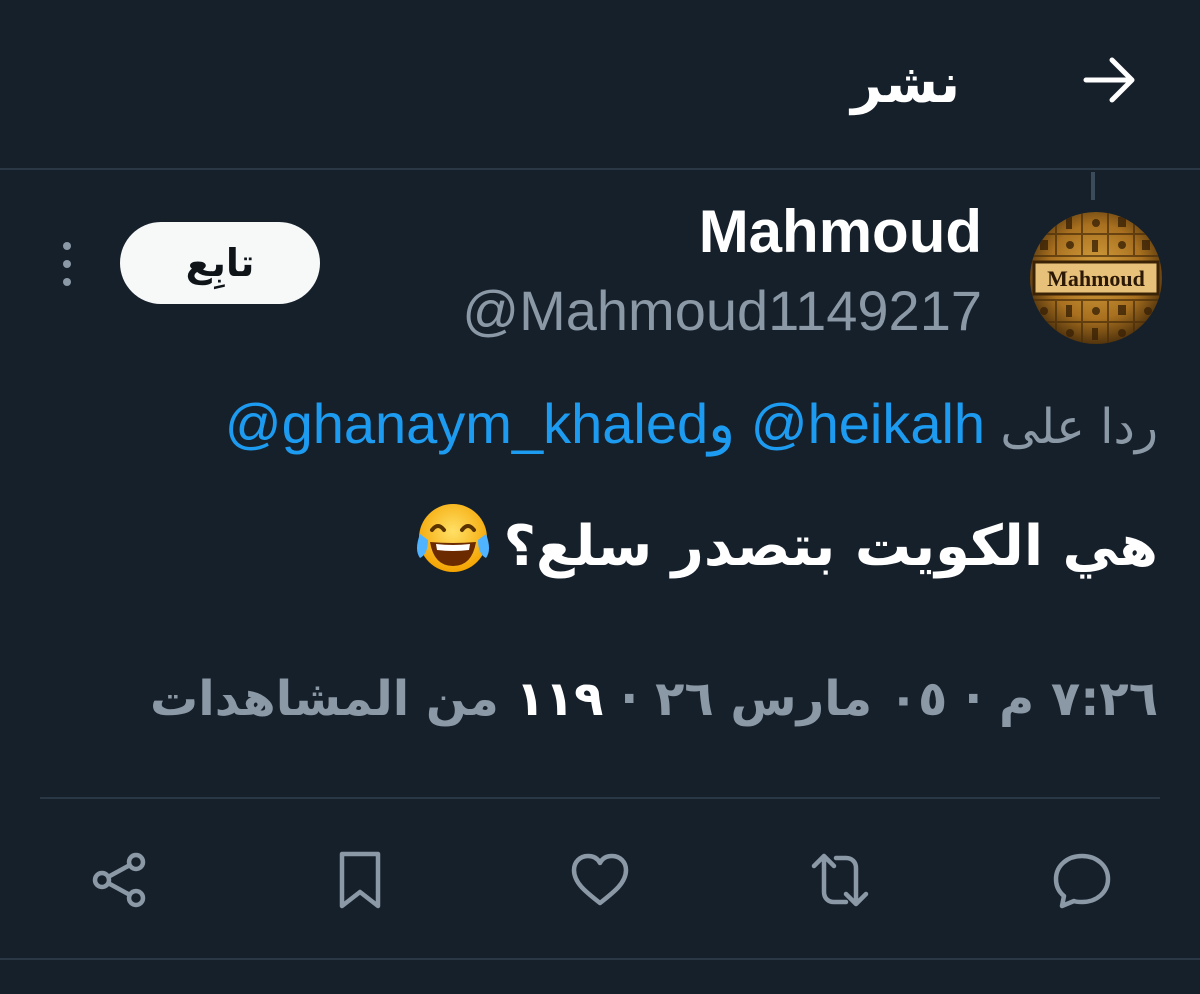  I want to click on bookmark-icon, so click(360, 880).